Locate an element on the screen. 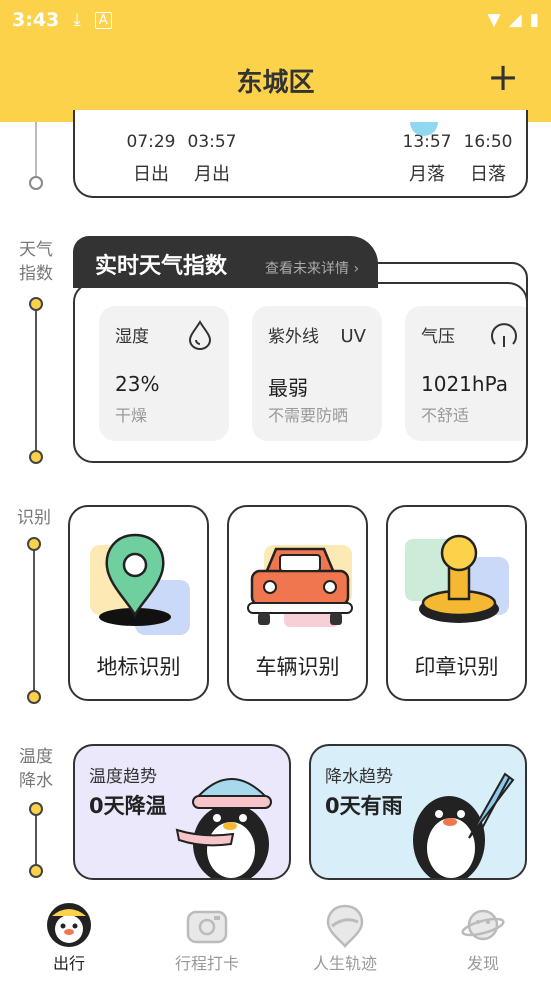 Image resolution: width=551 pixels, height=981 pixels. sun-moon-card: 07:29 日出 03:57 月出 13:57 月落 16:50 日落 is located at coordinates (300, 154).